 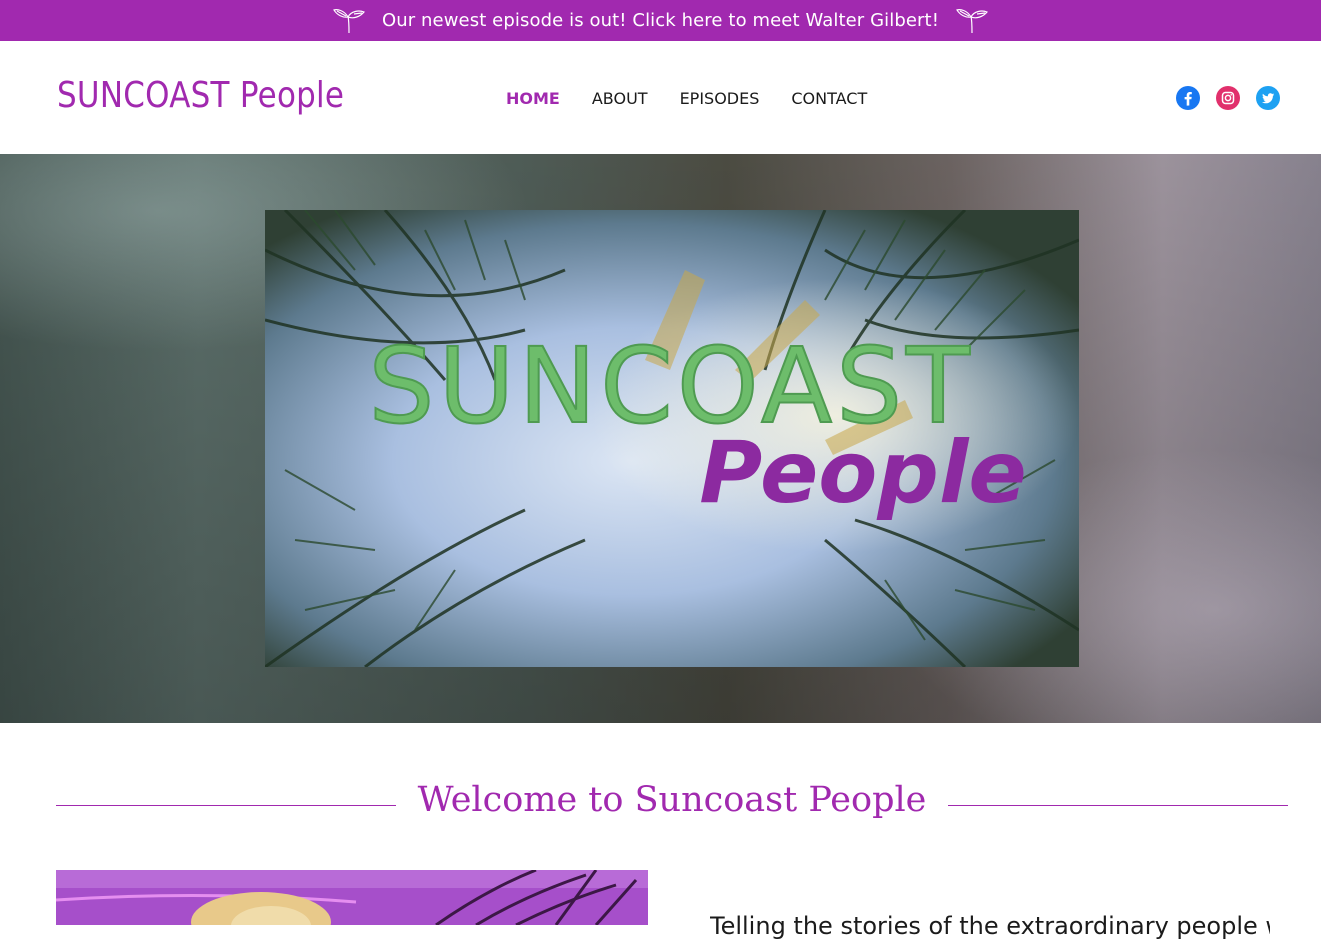 What do you see at coordinates (1188, 98) in the screenshot?
I see `facebook-icon` at bounding box center [1188, 98].